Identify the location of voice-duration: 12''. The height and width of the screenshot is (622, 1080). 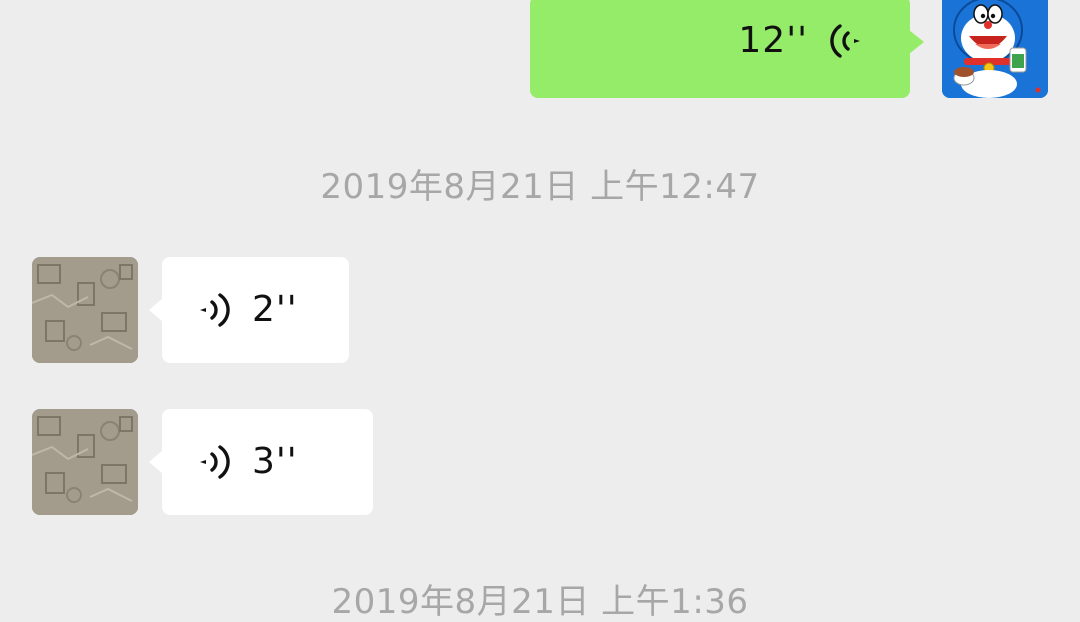
(773, 40).